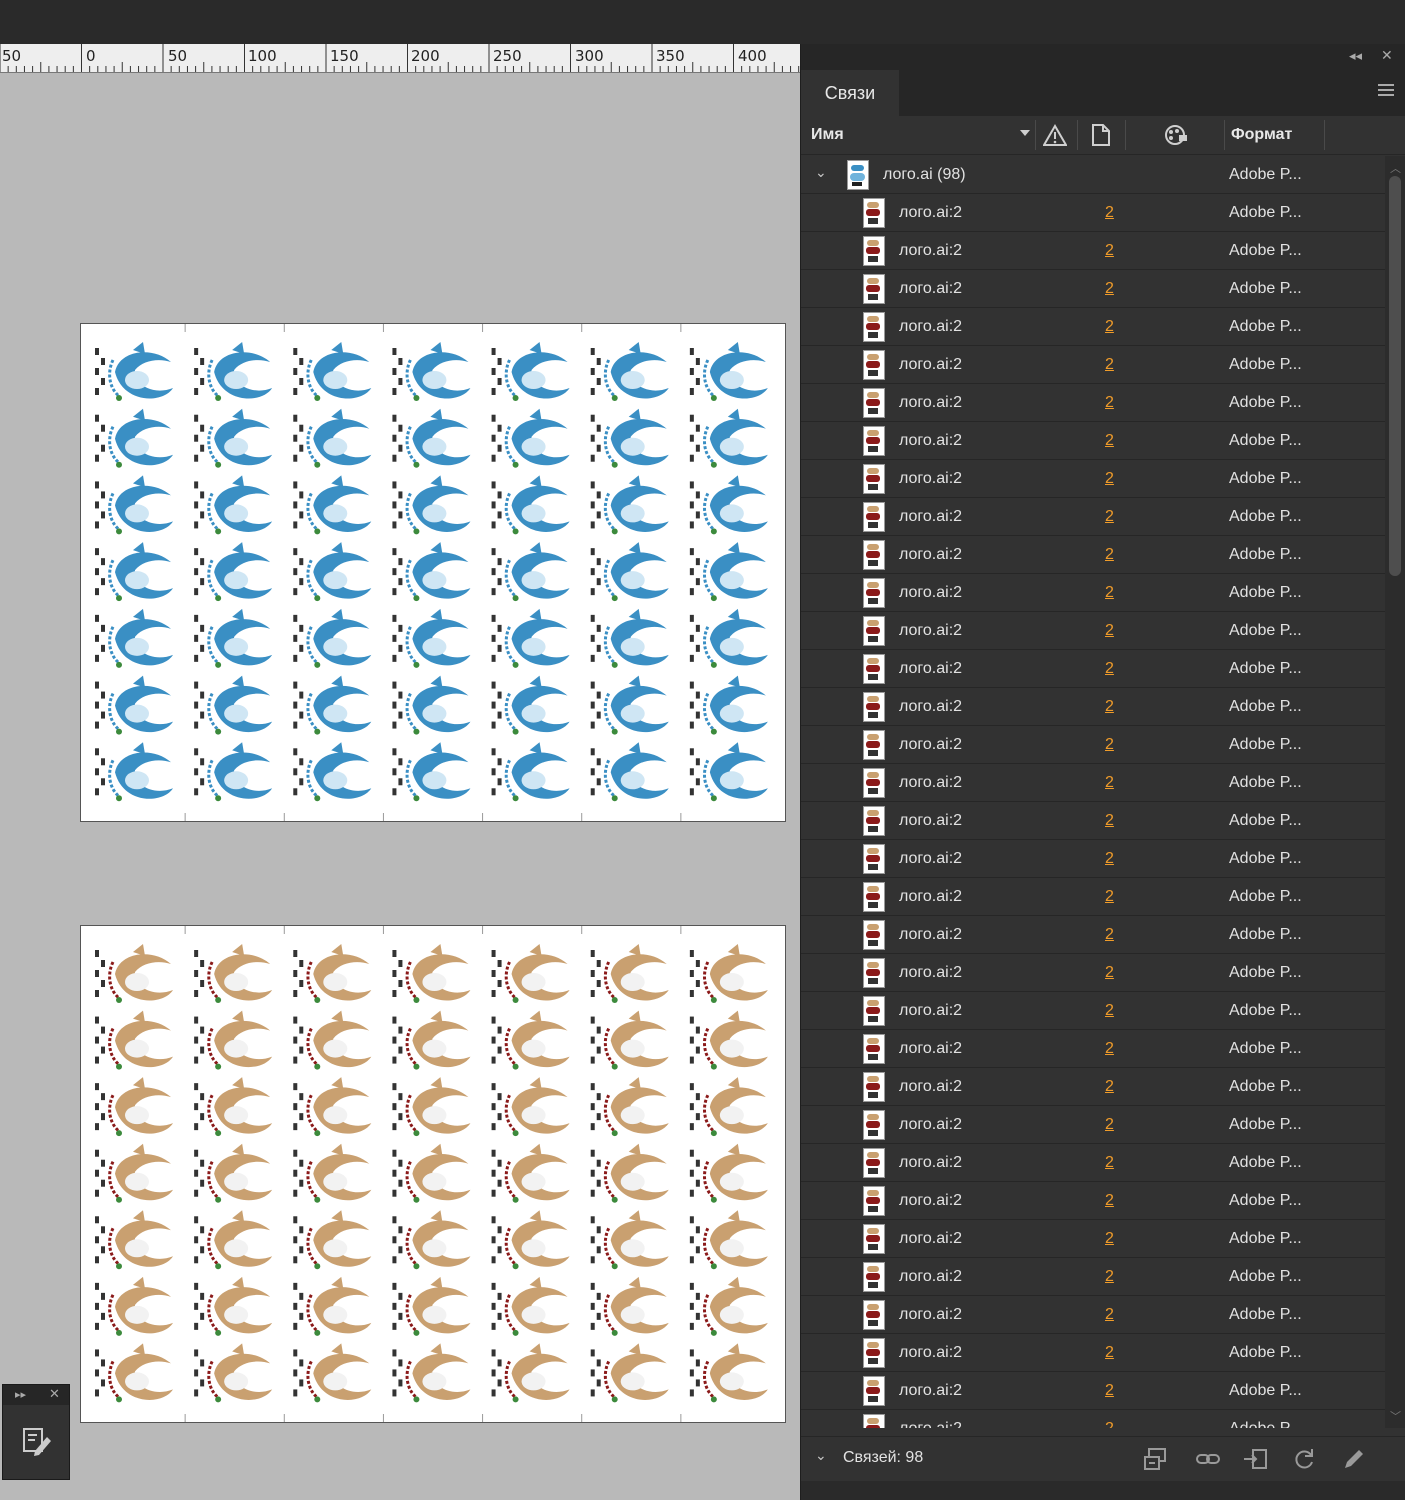 This screenshot has height=1500, width=1405. Describe the element at coordinates (827, 135) in the screenshot. I see `column-name-header: Имя` at that location.